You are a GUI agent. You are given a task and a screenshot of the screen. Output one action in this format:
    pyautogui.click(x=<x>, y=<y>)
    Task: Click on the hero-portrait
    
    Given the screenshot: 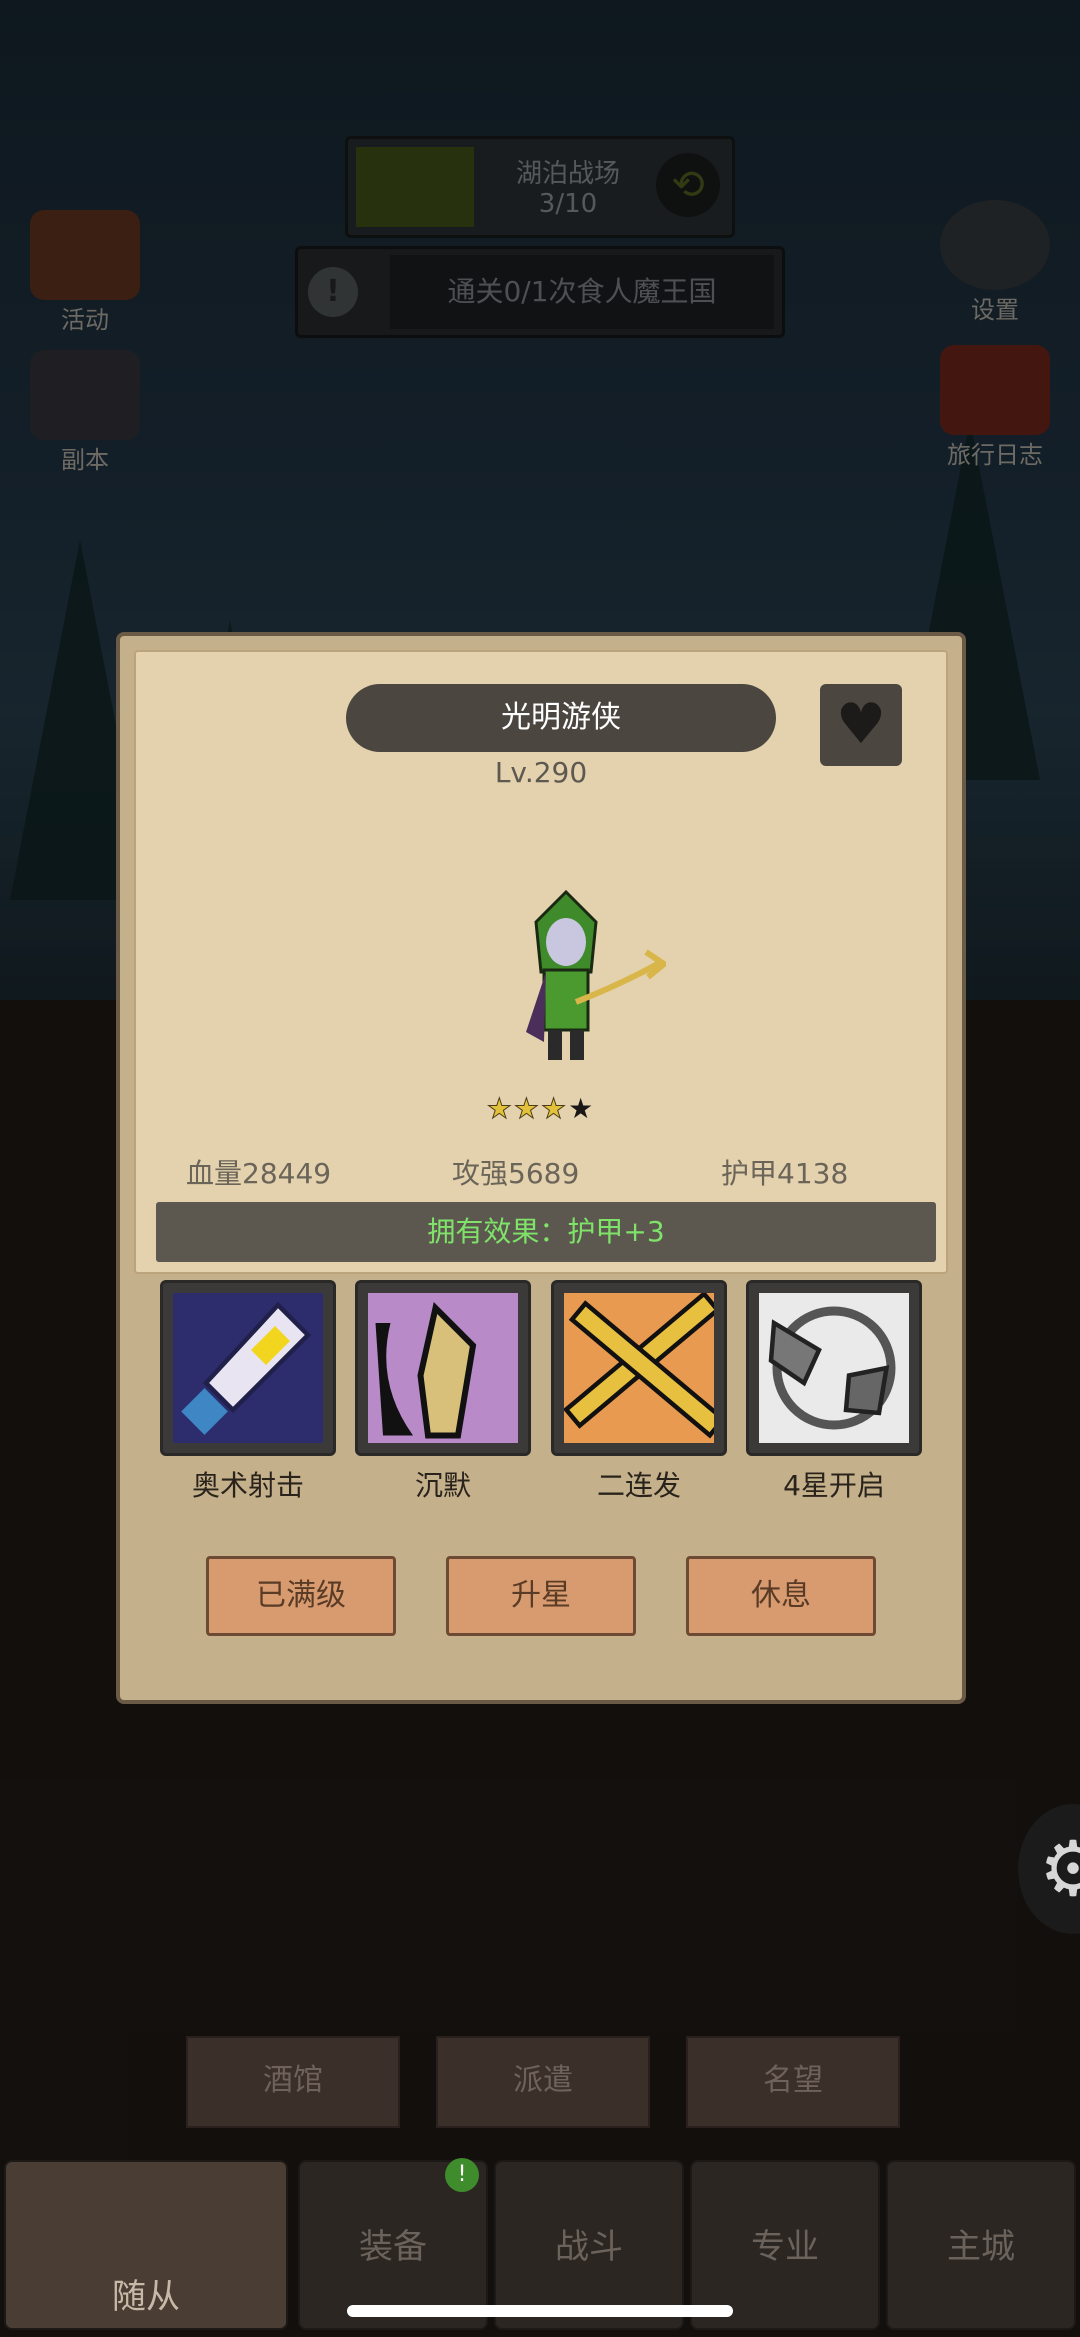 What is the action you would take?
    pyautogui.click(x=596, y=974)
    